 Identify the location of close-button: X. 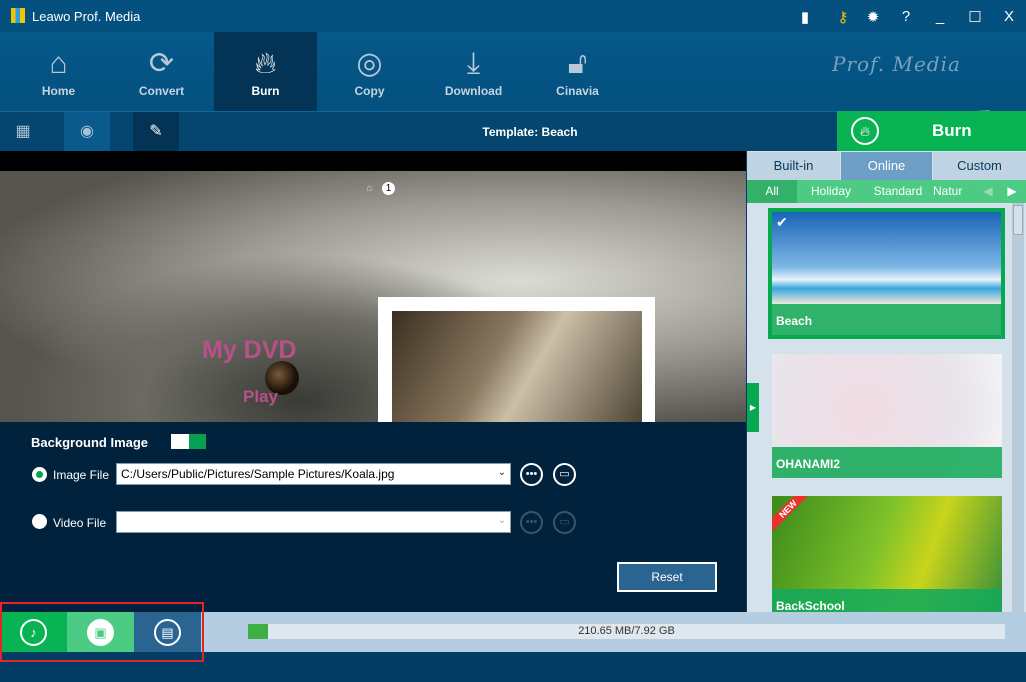
(1009, 16).